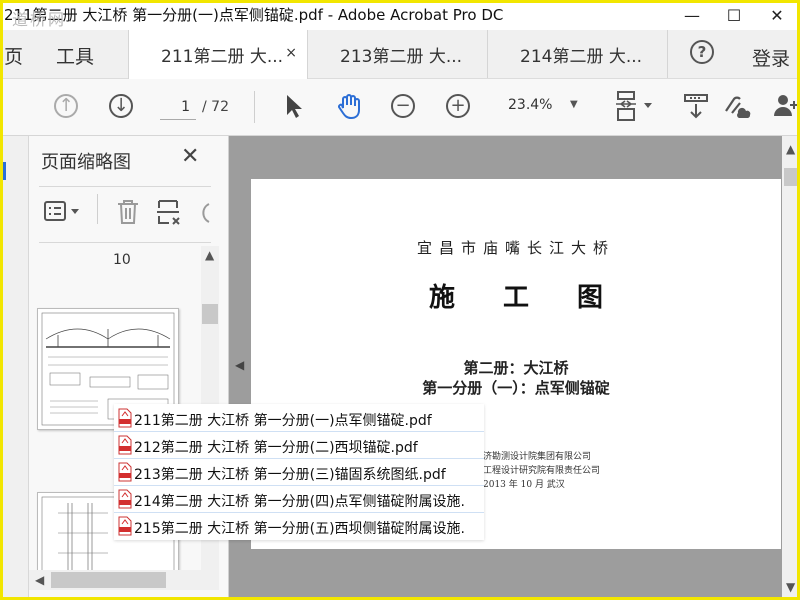 Image resolution: width=800 pixels, height=600 pixels. Describe the element at coordinates (542, 471) in the screenshot. I see `document-org-2: 工程设计研究院有限责任公司` at that location.